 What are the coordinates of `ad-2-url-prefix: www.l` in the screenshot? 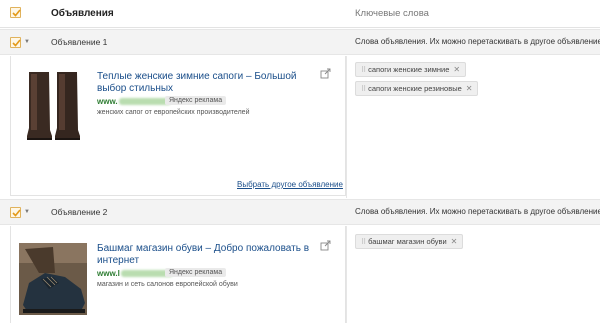 It's located at (108, 273).